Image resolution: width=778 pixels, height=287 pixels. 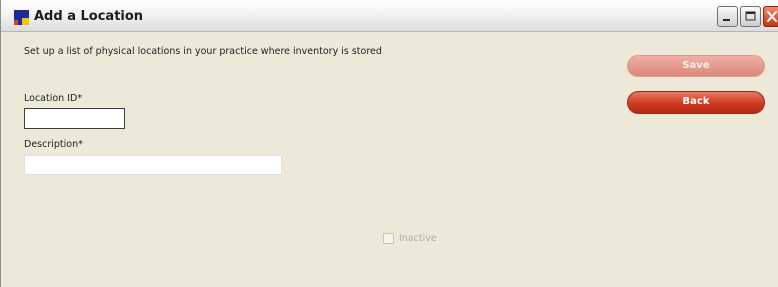 I want to click on maximize-button, so click(x=750, y=16).